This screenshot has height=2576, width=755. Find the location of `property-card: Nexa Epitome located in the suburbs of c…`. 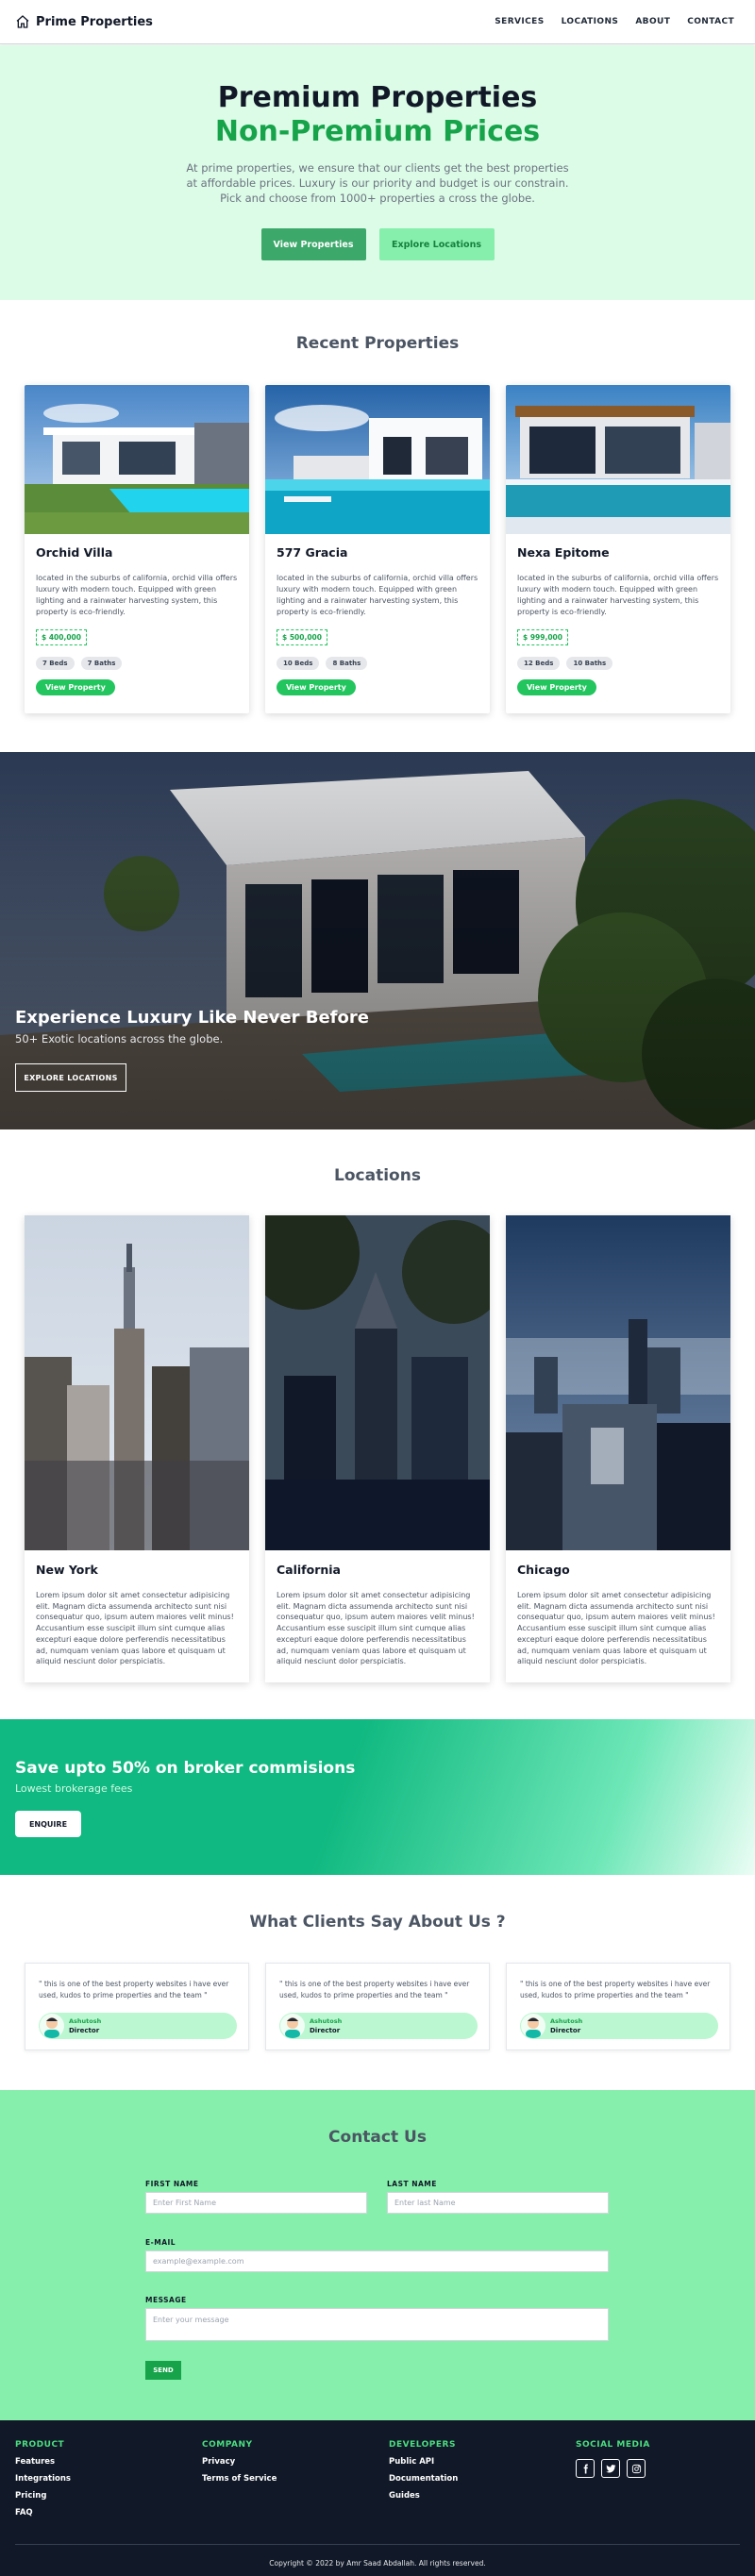

property-card: Nexa Epitome located in the suburbs of c… is located at coordinates (618, 549).